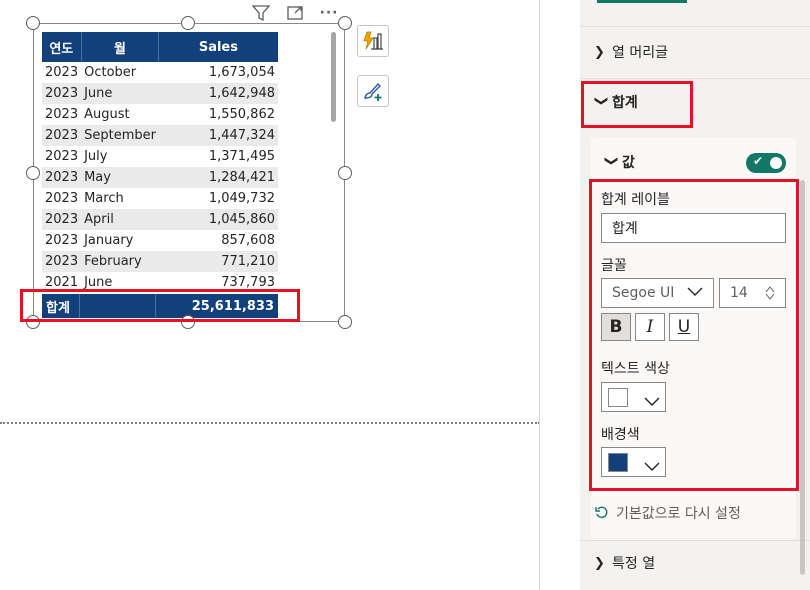  I want to click on check-icon: ✔, so click(758, 161).